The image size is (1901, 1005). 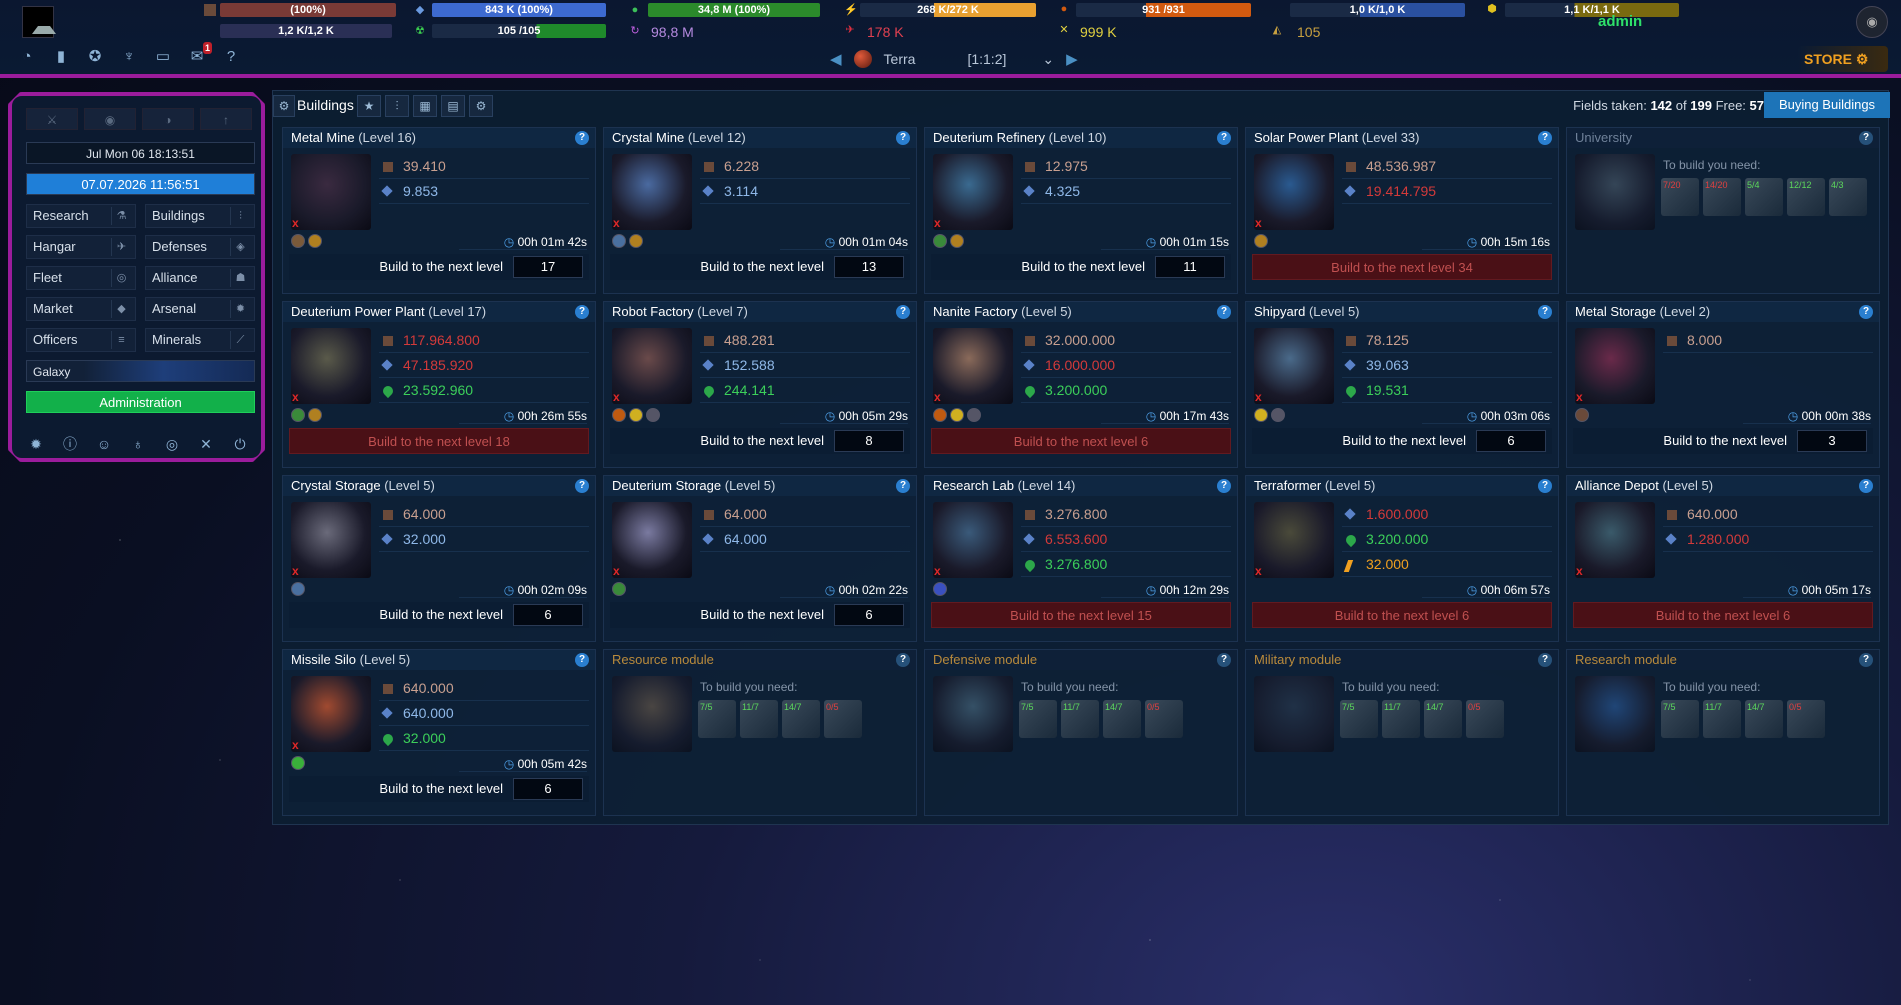 What do you see at coordinates (1723, 660) in the screenshot?
I see `building-title: Research module` at bounding box center [1723, 660].